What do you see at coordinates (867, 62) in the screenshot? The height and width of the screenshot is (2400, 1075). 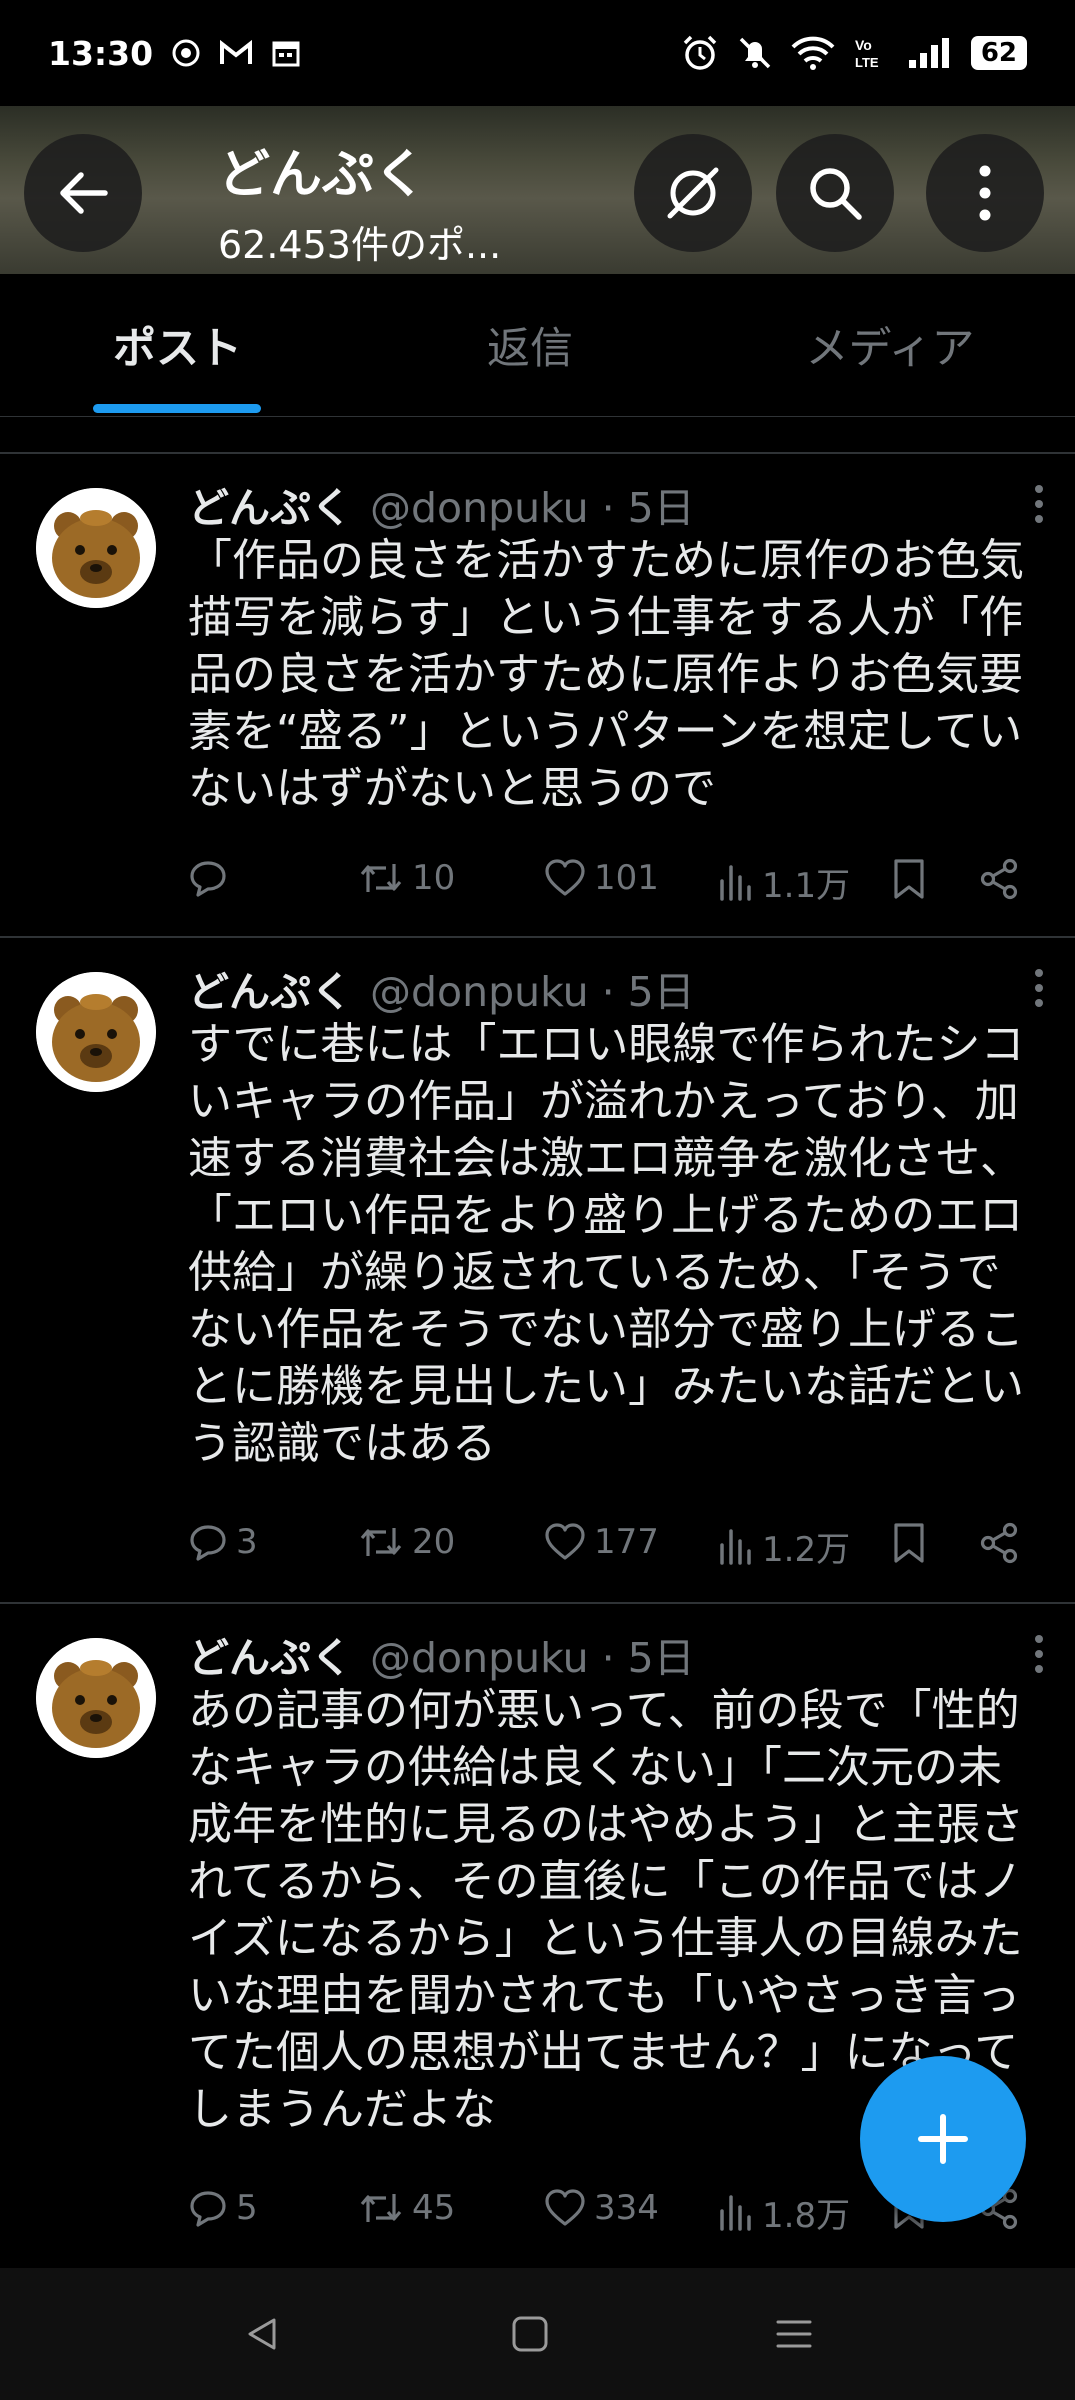 I see `svg-text: LTE` at bounding box center [867, 62].